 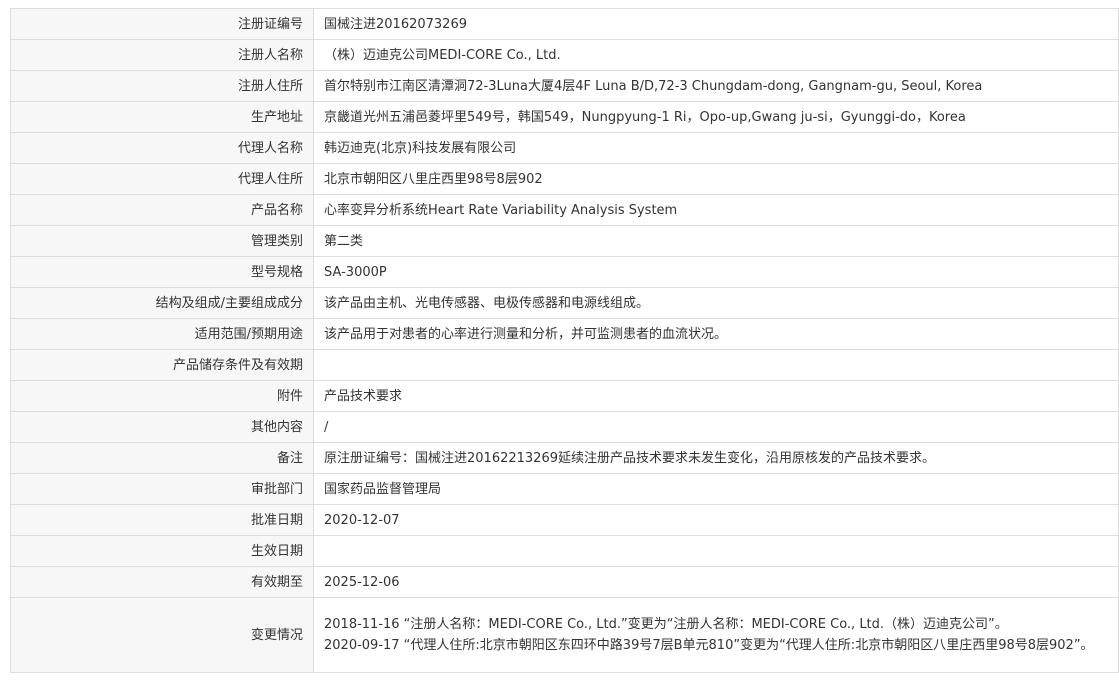 I want to click on row-valid-until: 有效期至 2025-12-06, so click(x=564, y=582).